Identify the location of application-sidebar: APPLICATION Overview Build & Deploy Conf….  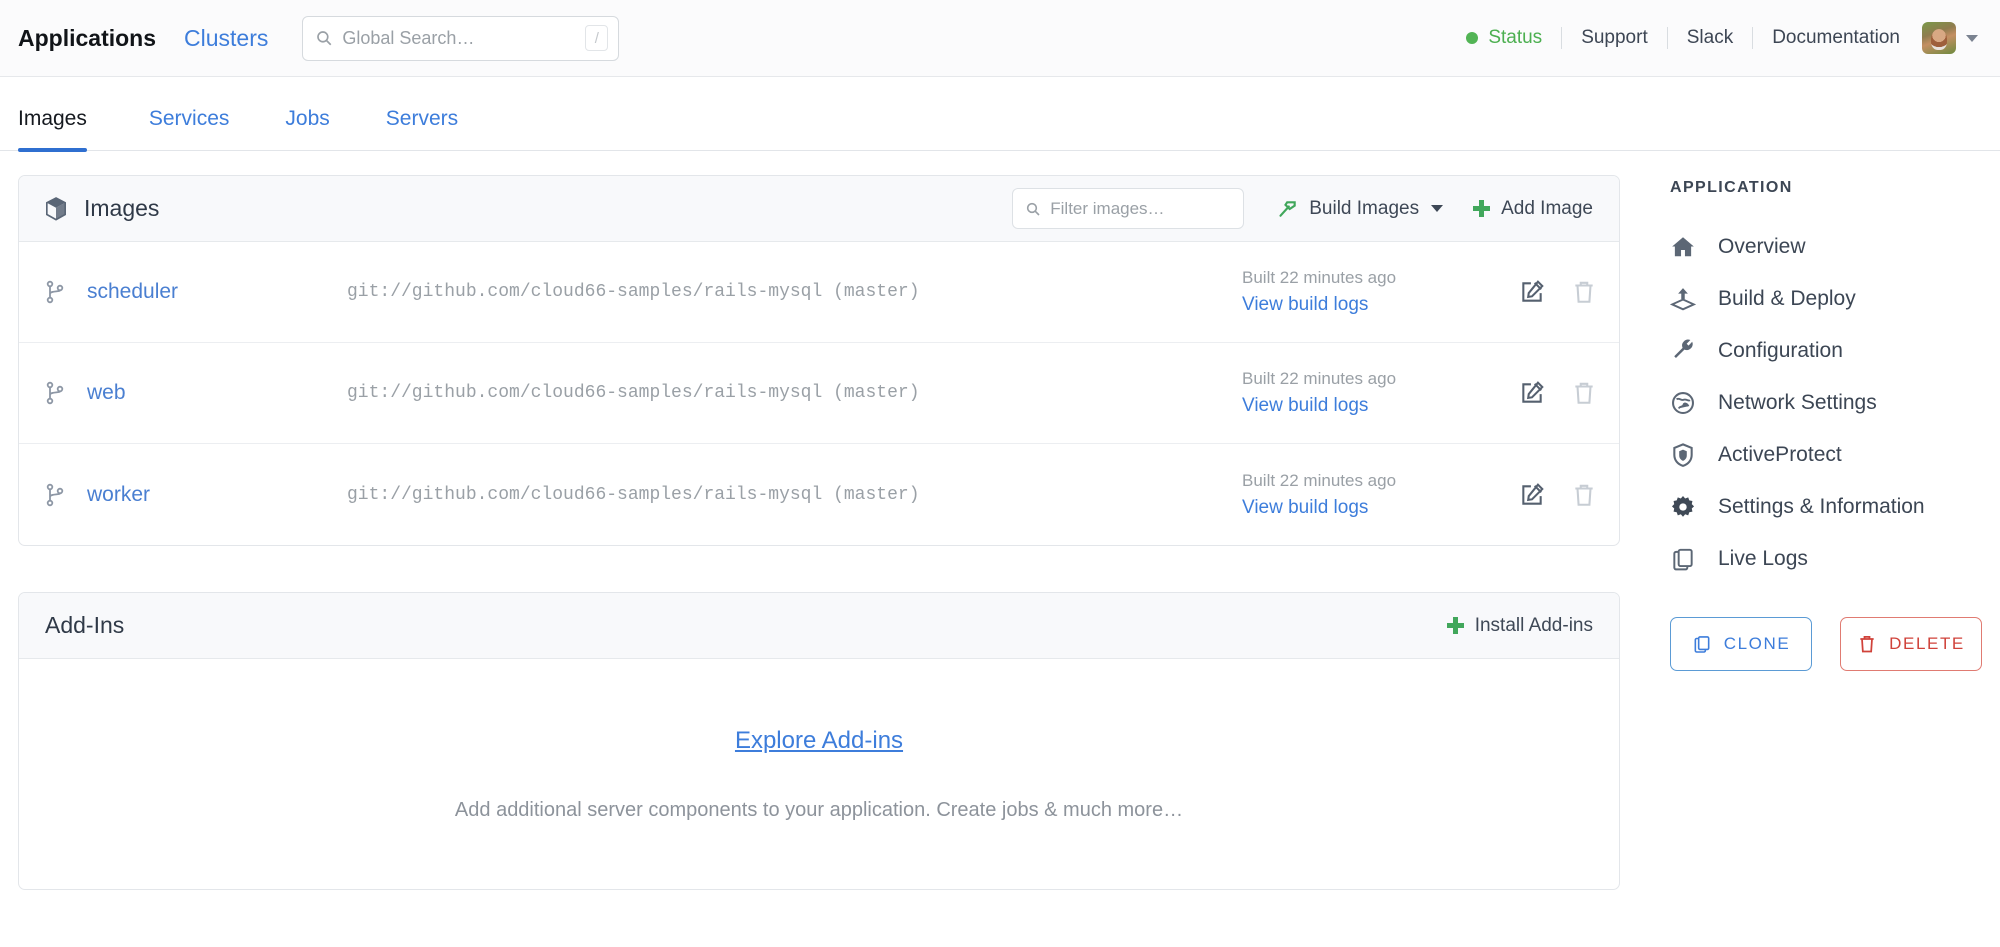
(1819, 520).